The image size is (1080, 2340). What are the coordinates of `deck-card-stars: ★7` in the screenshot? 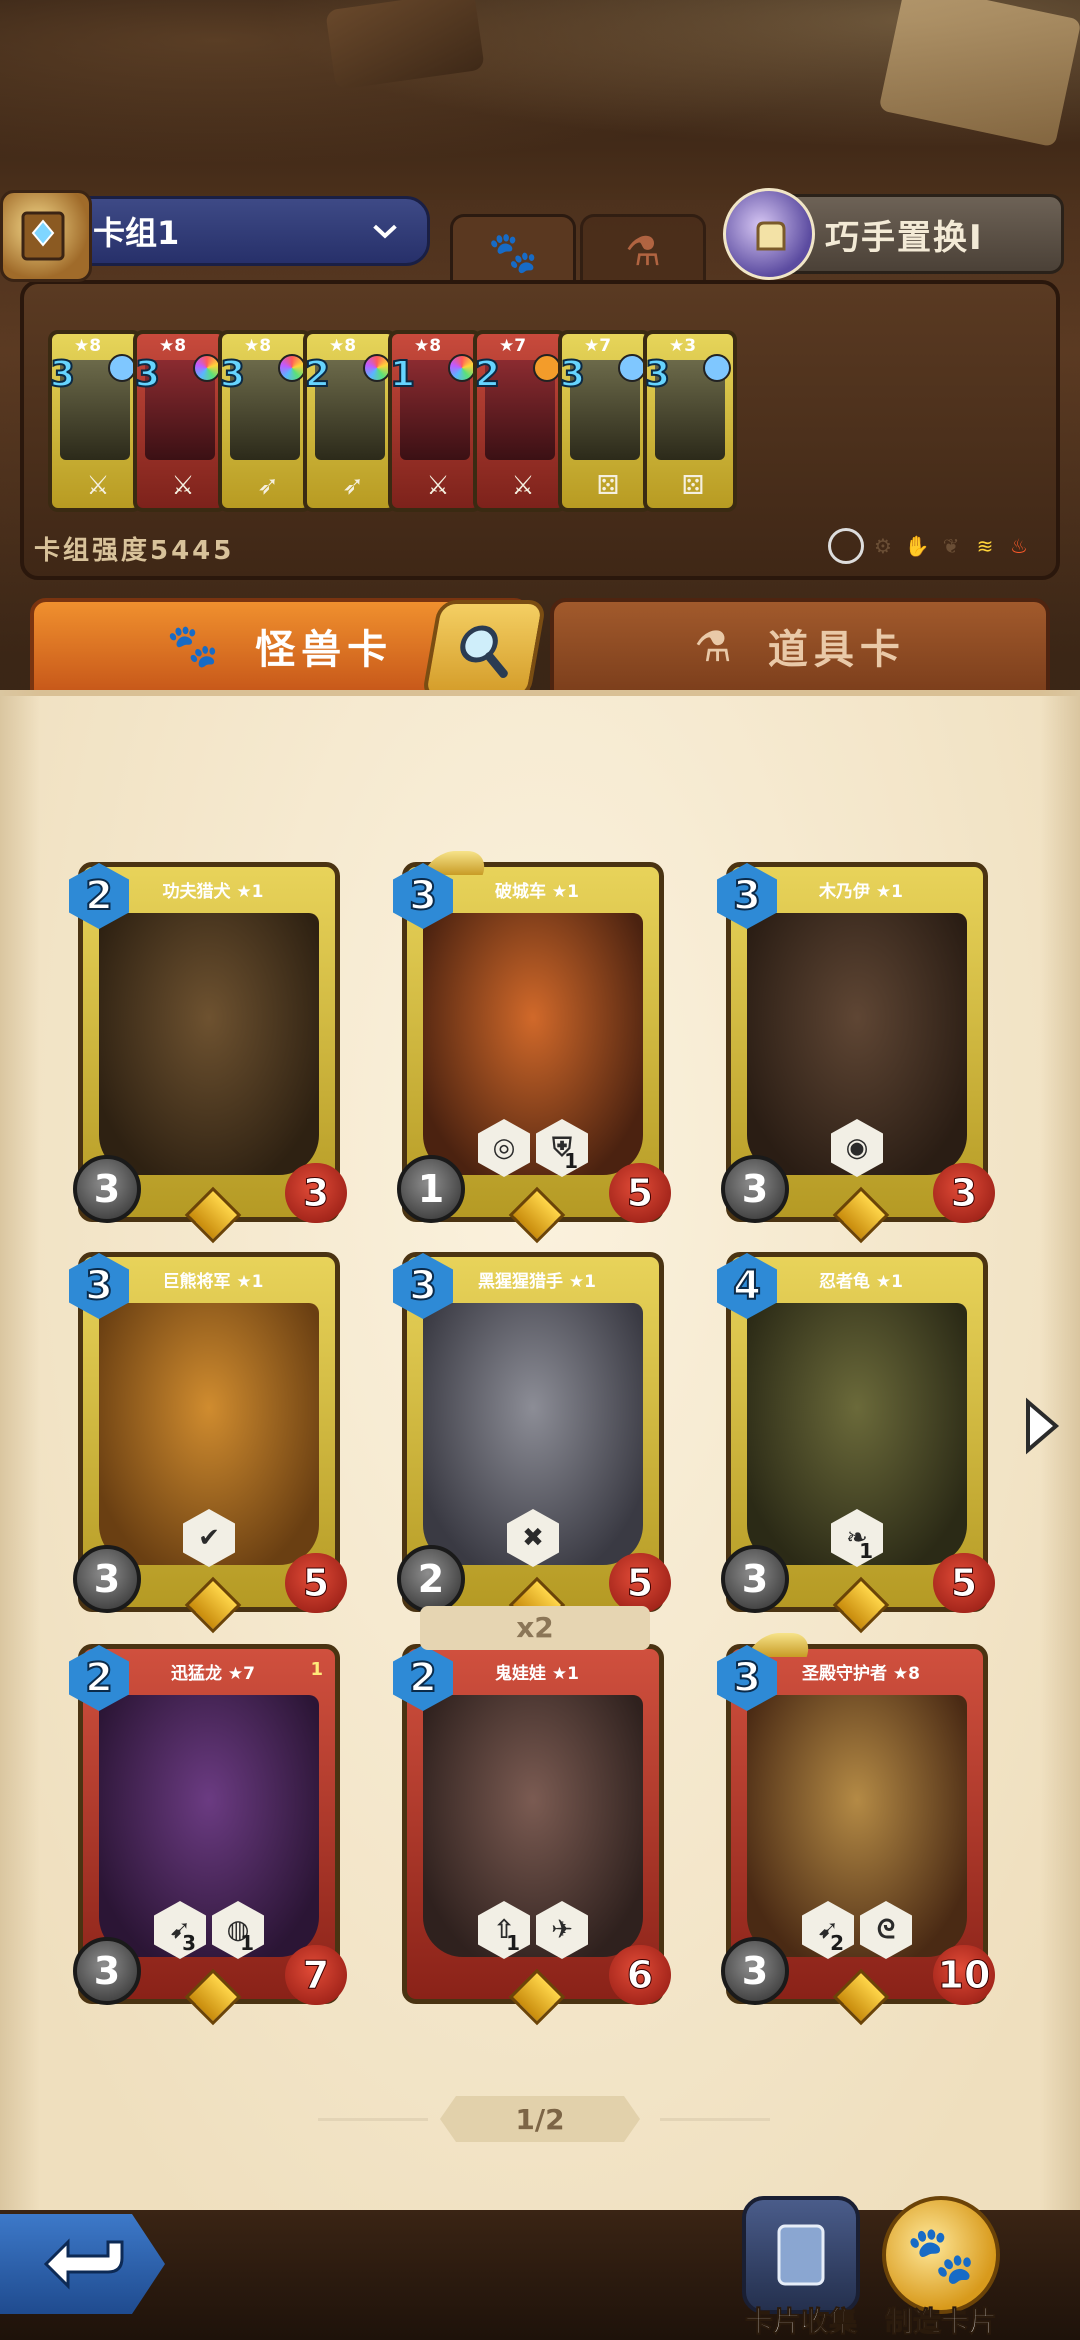 It's located at (598, 346).